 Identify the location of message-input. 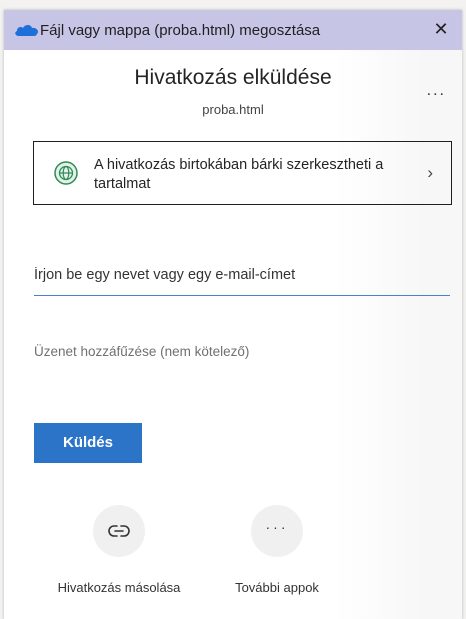
(184, 351).